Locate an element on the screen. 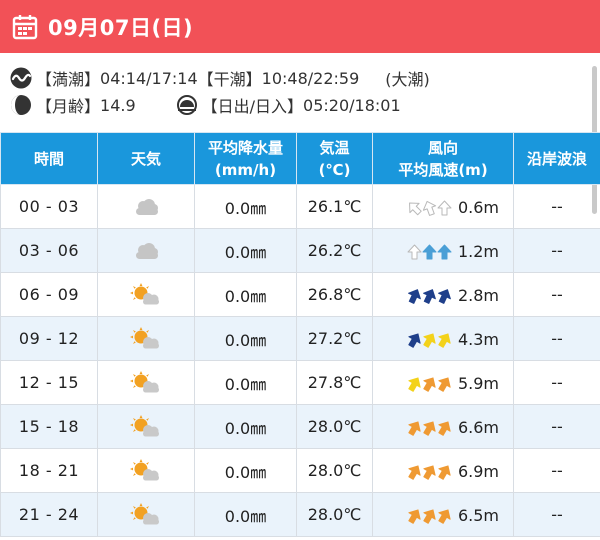 This screenshot has width=600, height=540. table-row: 06 - 09 0.0㎜ 26.8℃ 2.8m -- is located at coordinates (300, 294).